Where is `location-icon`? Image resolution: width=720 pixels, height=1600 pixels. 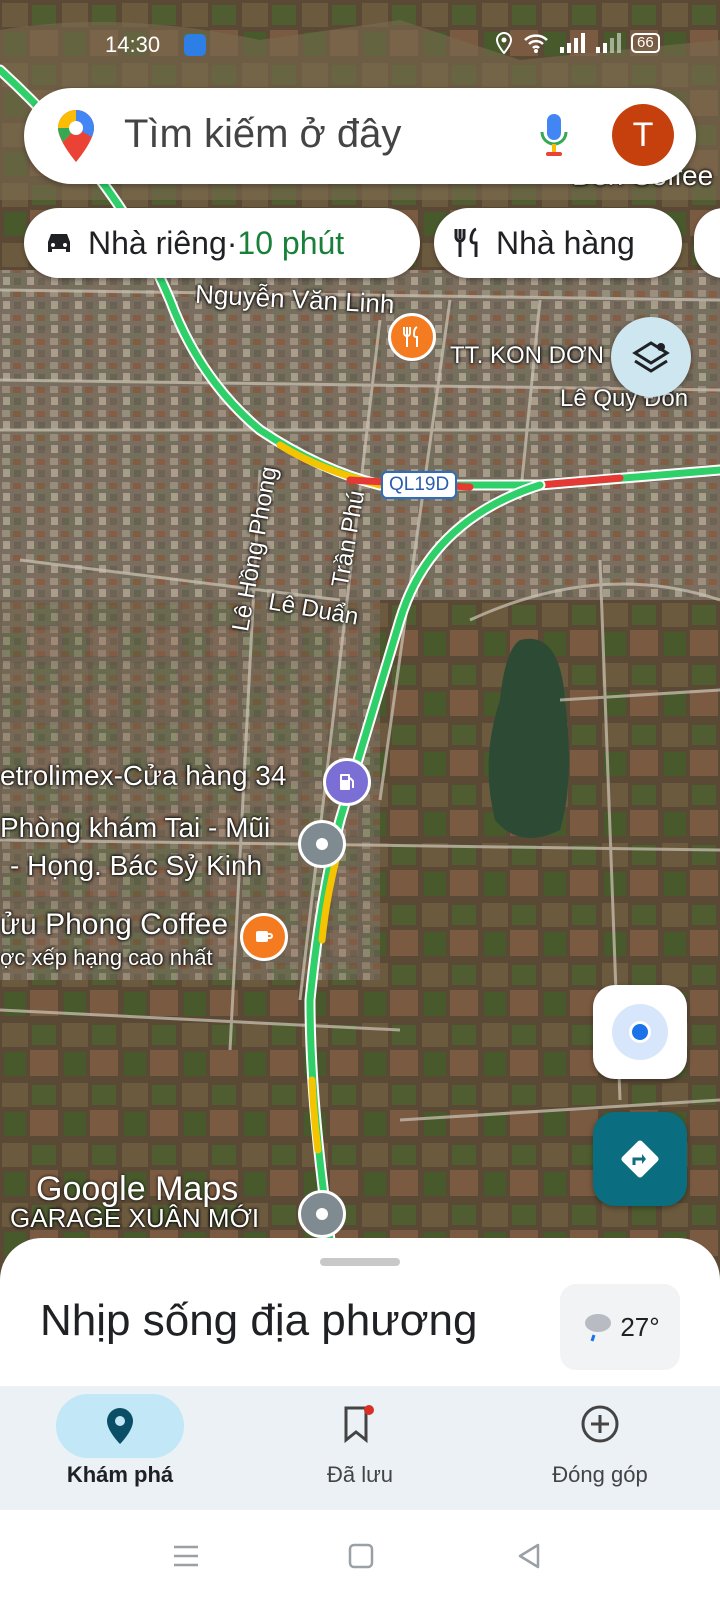 location-icon is located at coordinates (504, 43).